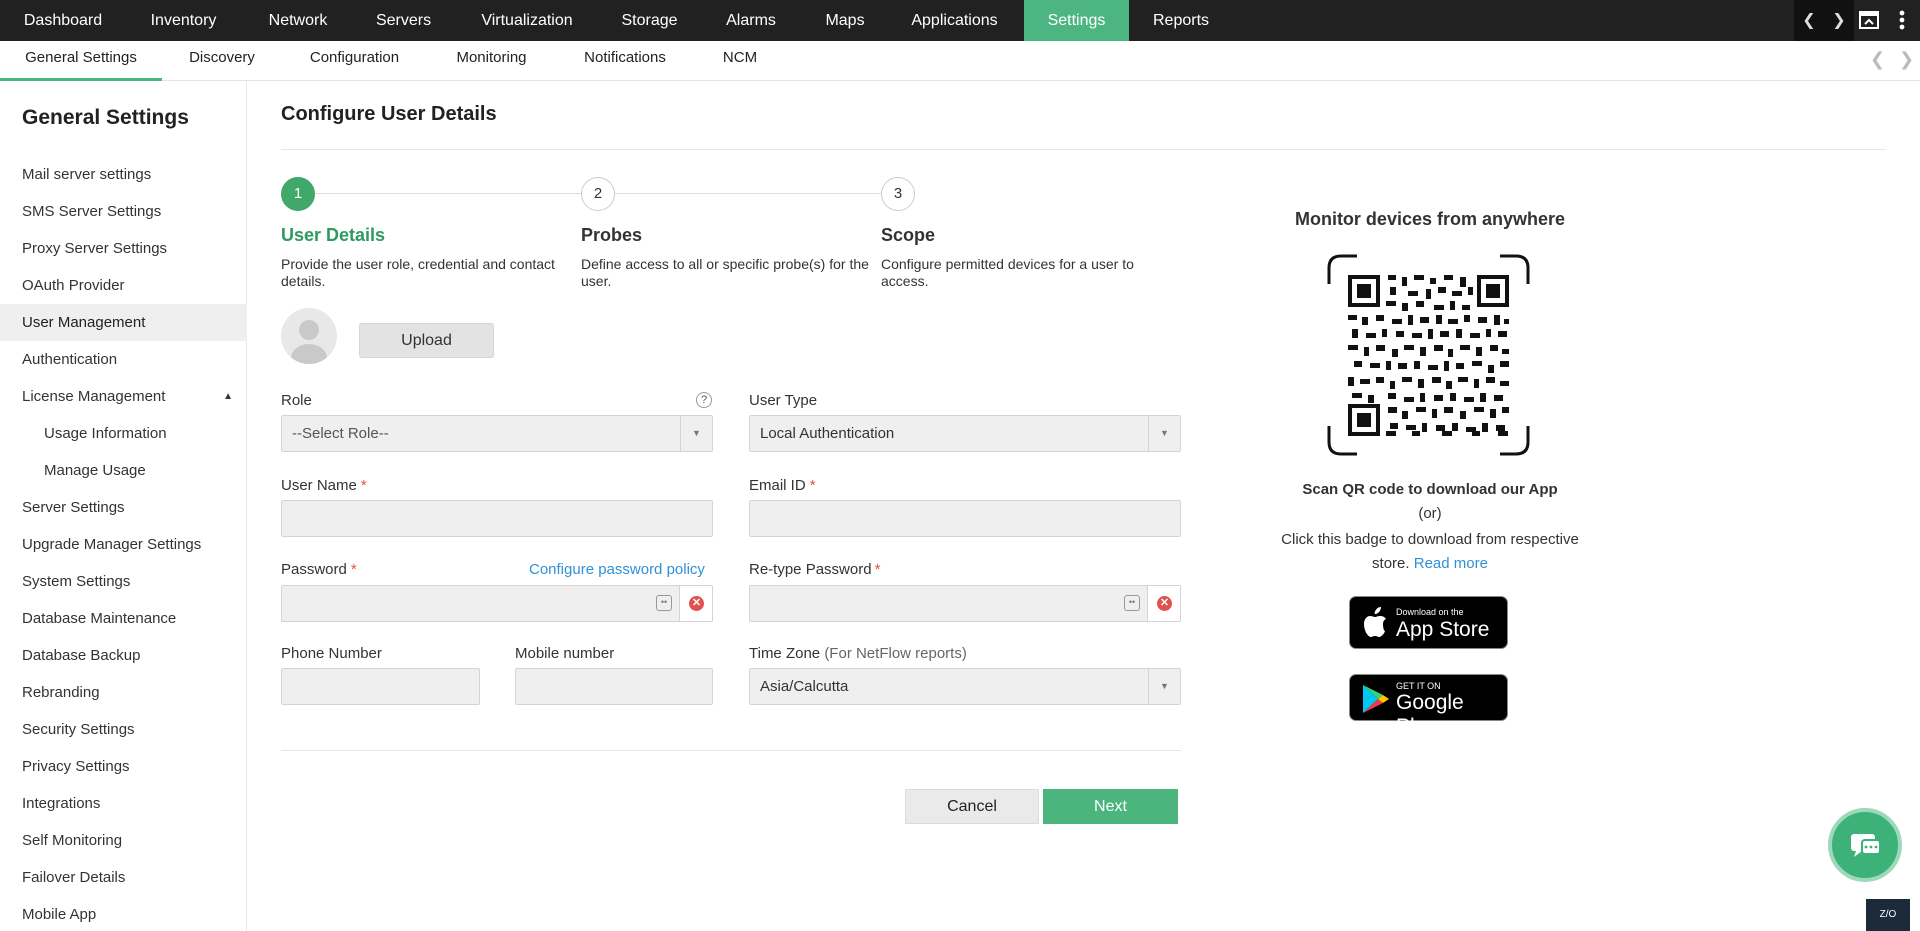 This screenshot has width=1920, height=931. What do you see at coordinates (1451, 563) in the screenshot?
I see `read-more-link: Read more` at bounding box center [1451, 563].